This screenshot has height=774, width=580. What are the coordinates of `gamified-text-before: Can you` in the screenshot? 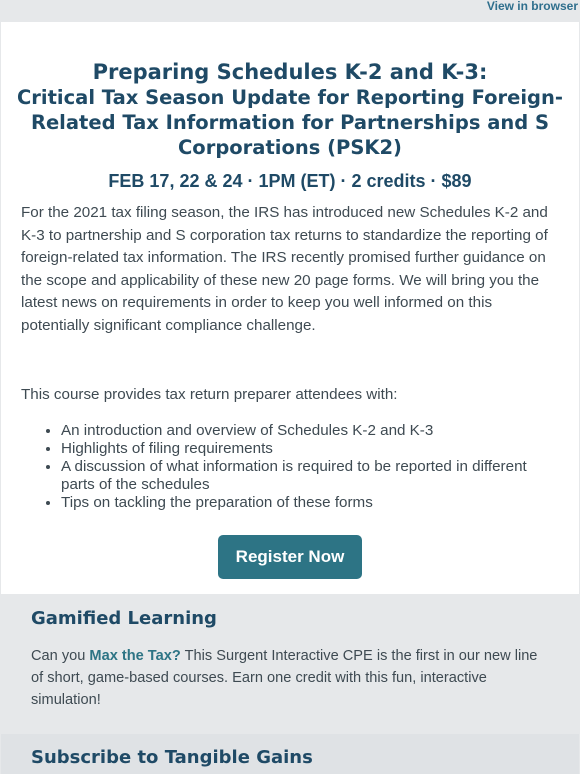 It's located at (60, 656).